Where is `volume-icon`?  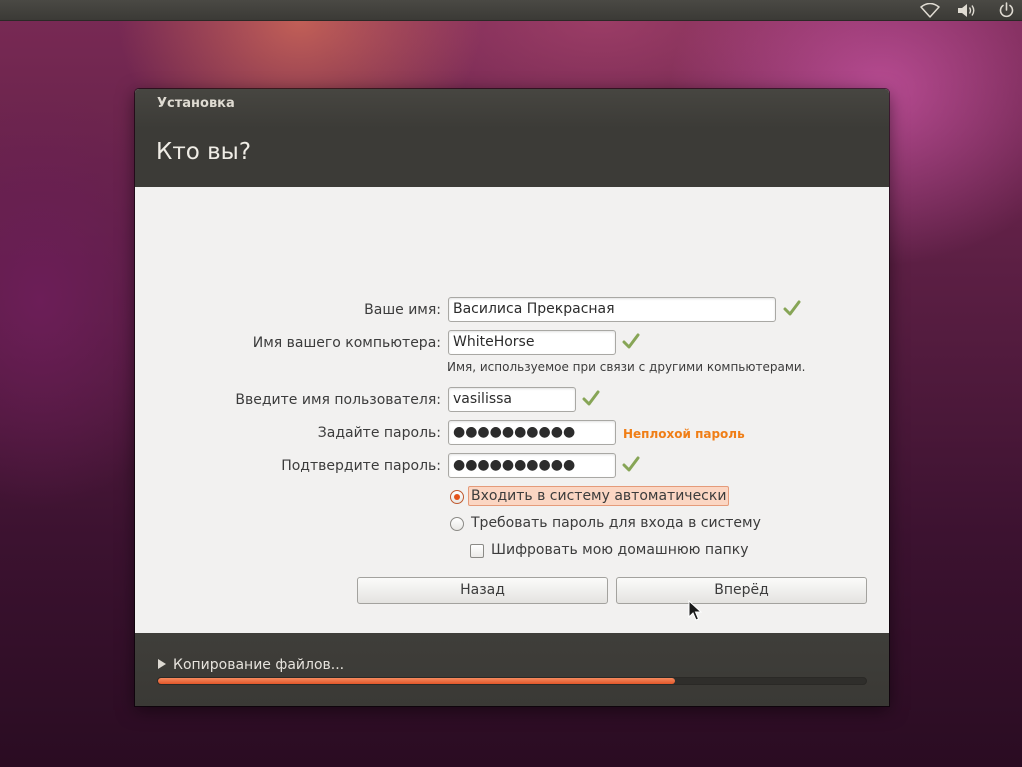 volume-icon is located at coordinates (967, 10).